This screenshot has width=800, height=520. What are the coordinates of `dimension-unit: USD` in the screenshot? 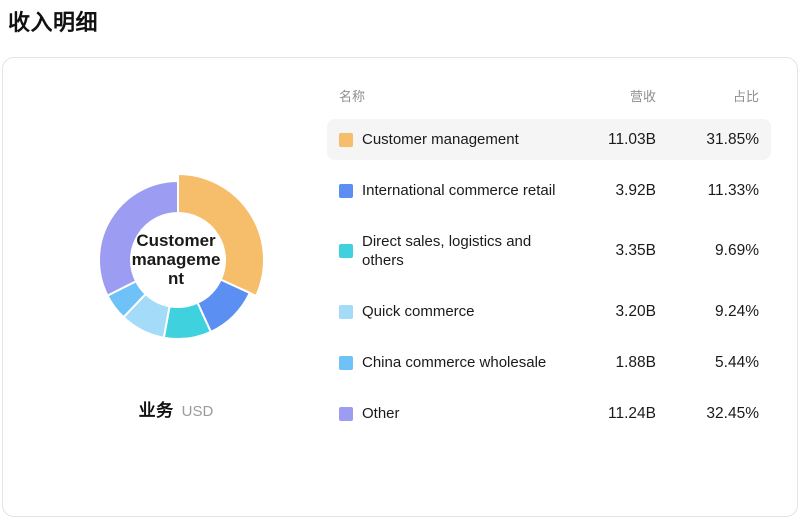 It's located at (197, 411).